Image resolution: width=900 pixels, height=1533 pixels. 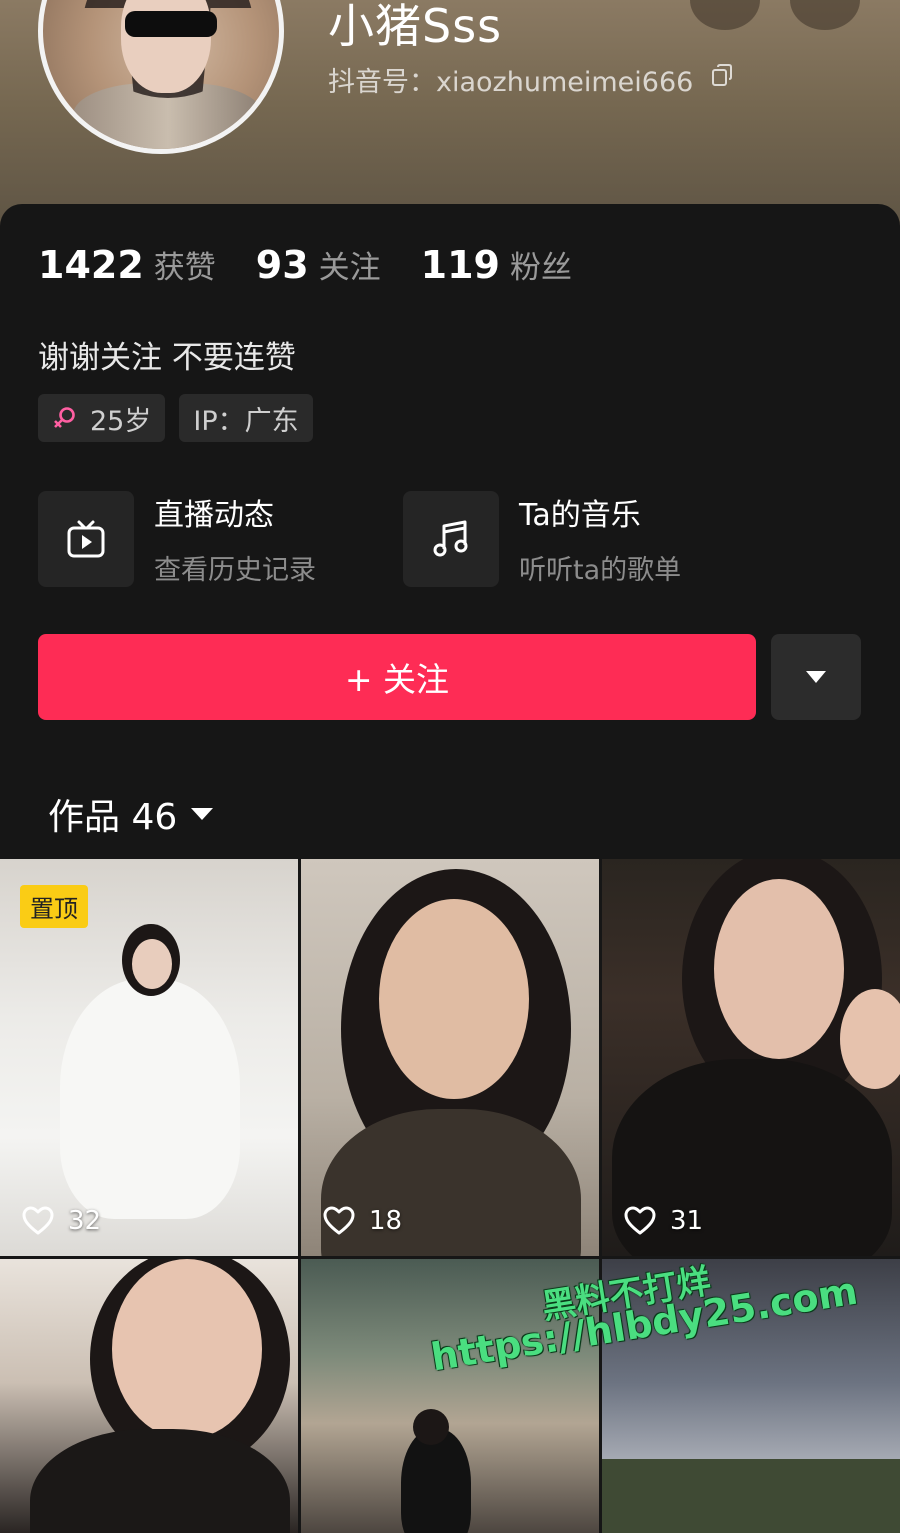 I want to click on nickname: 小猪Sss, so click(x=415, y=26).